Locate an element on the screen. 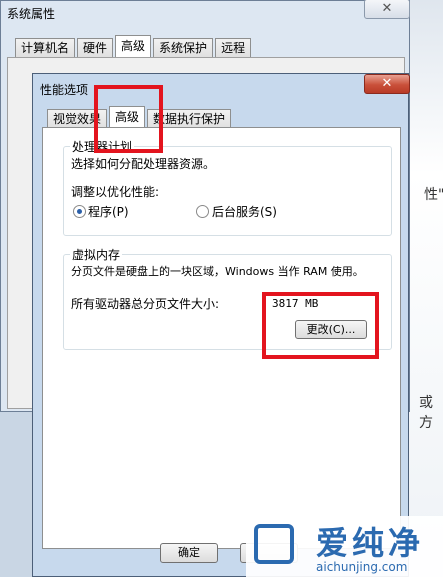  tab-computer-name: 计算机名 is located at coordinates (45, 47).